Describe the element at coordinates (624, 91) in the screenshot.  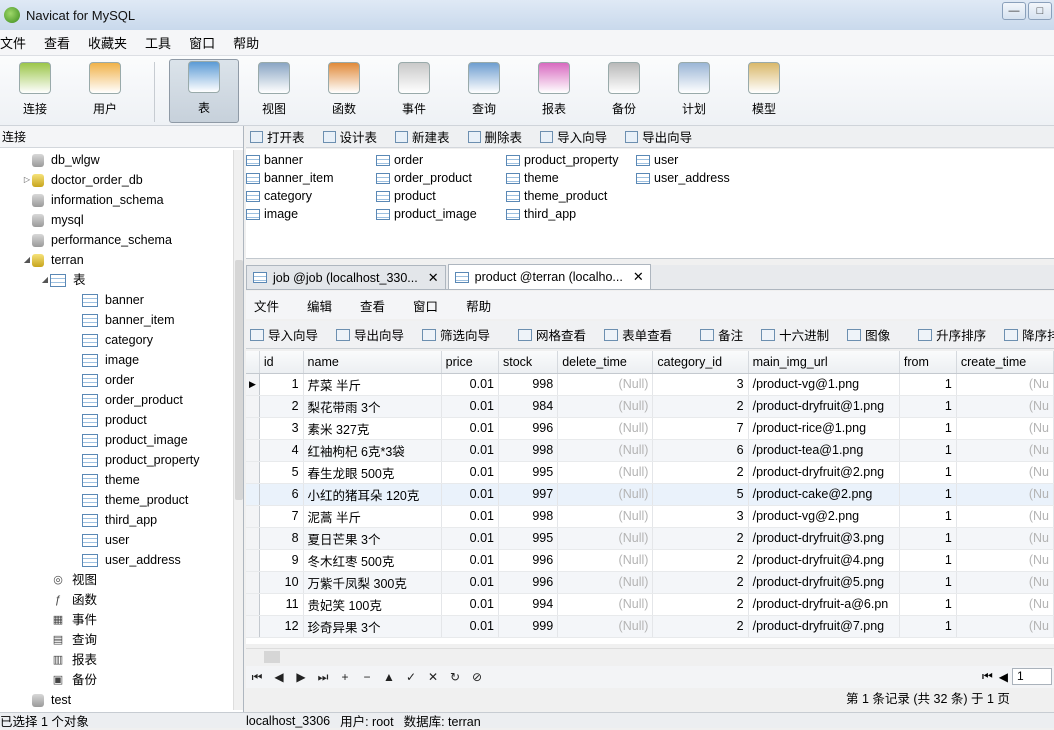
I see `toolbar-backup-button: 备份` at that location.